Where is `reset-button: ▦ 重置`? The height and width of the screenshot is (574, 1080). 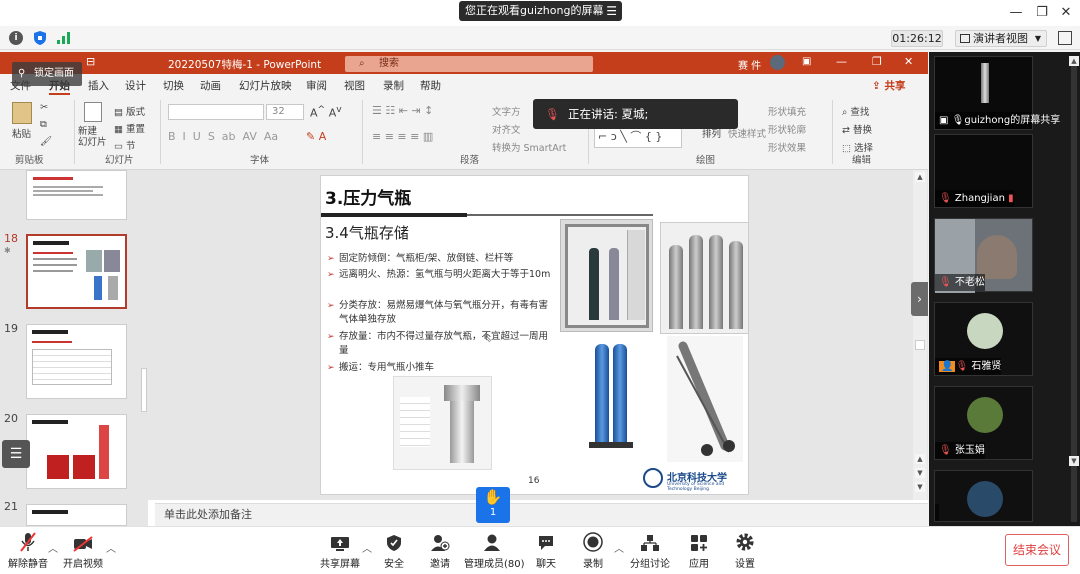 reset-button: ▦ 重置 is located at coordinates (129, 128).